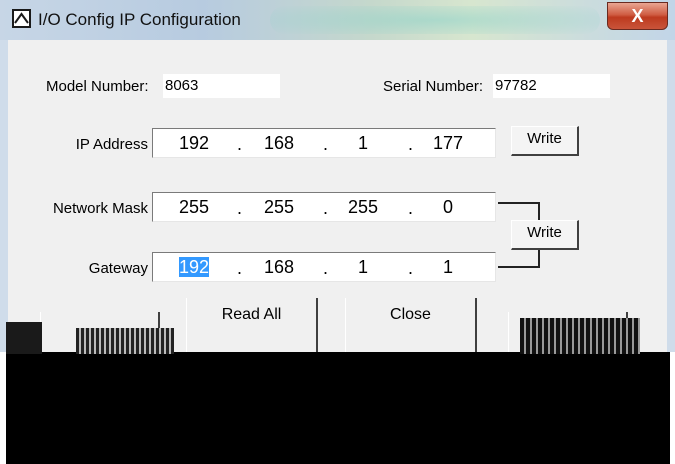 This screenshot has width=675, height=464. I want to click on gateway-octet-2: 168, so click(279, 267).